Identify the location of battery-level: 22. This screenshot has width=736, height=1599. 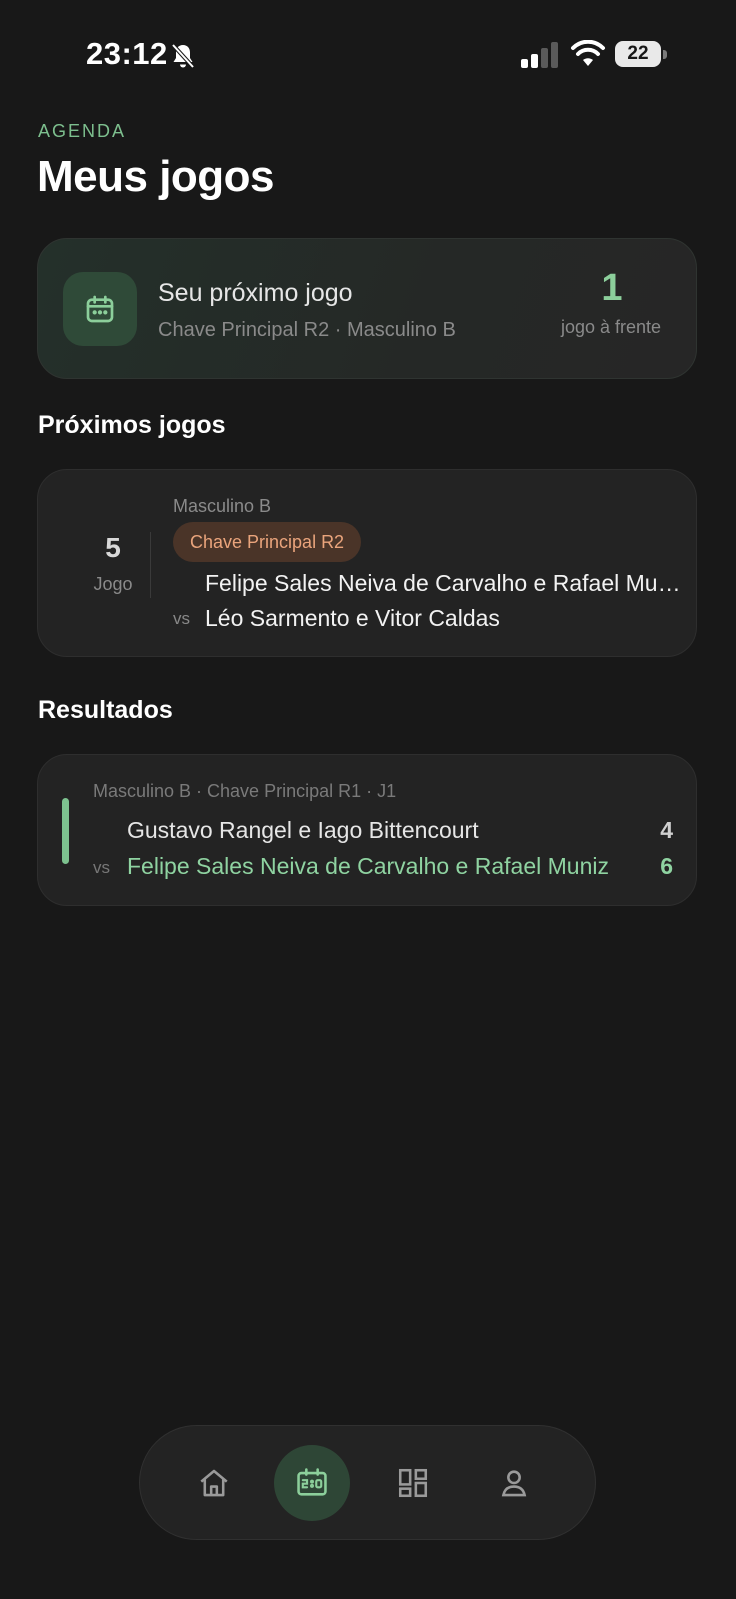
(638, 53).